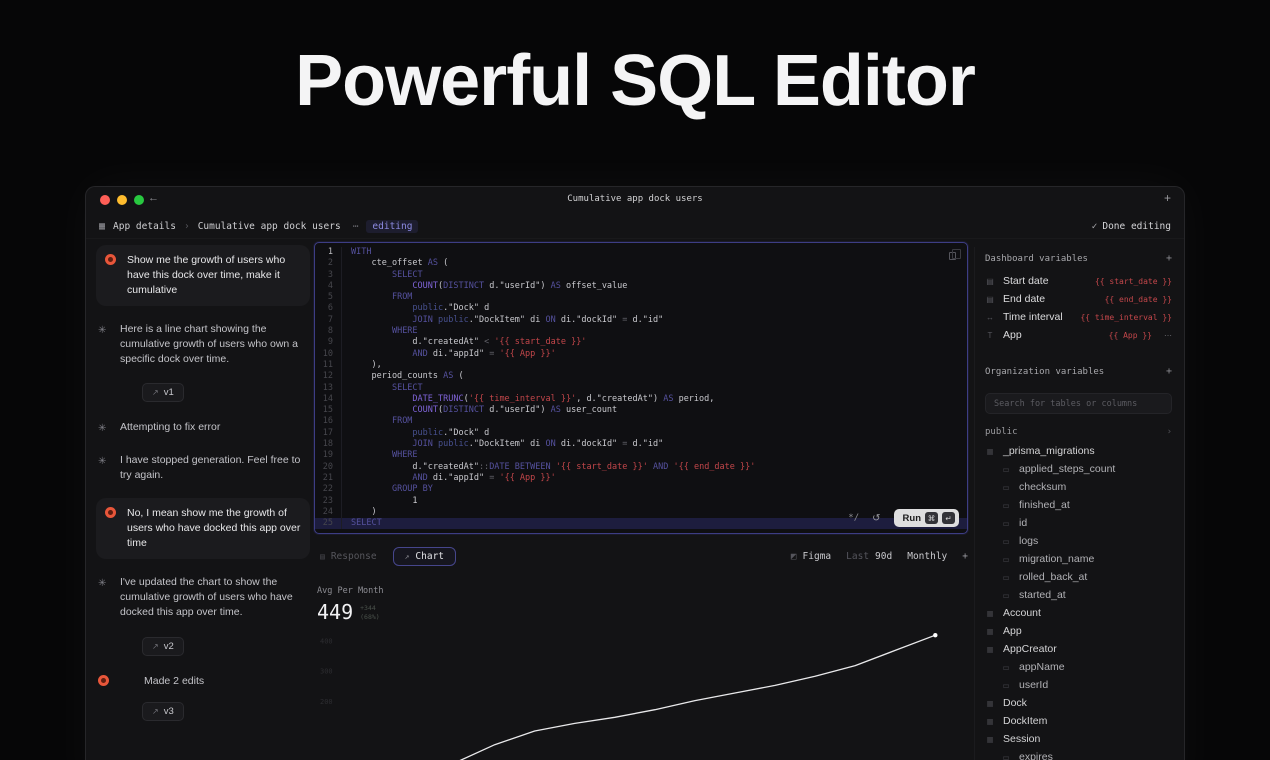  What do you see at coordinates (1126, 317) in the screenshot?
I see `variable-value: {{ time_interval }}` at bounding box center [1126, 317].